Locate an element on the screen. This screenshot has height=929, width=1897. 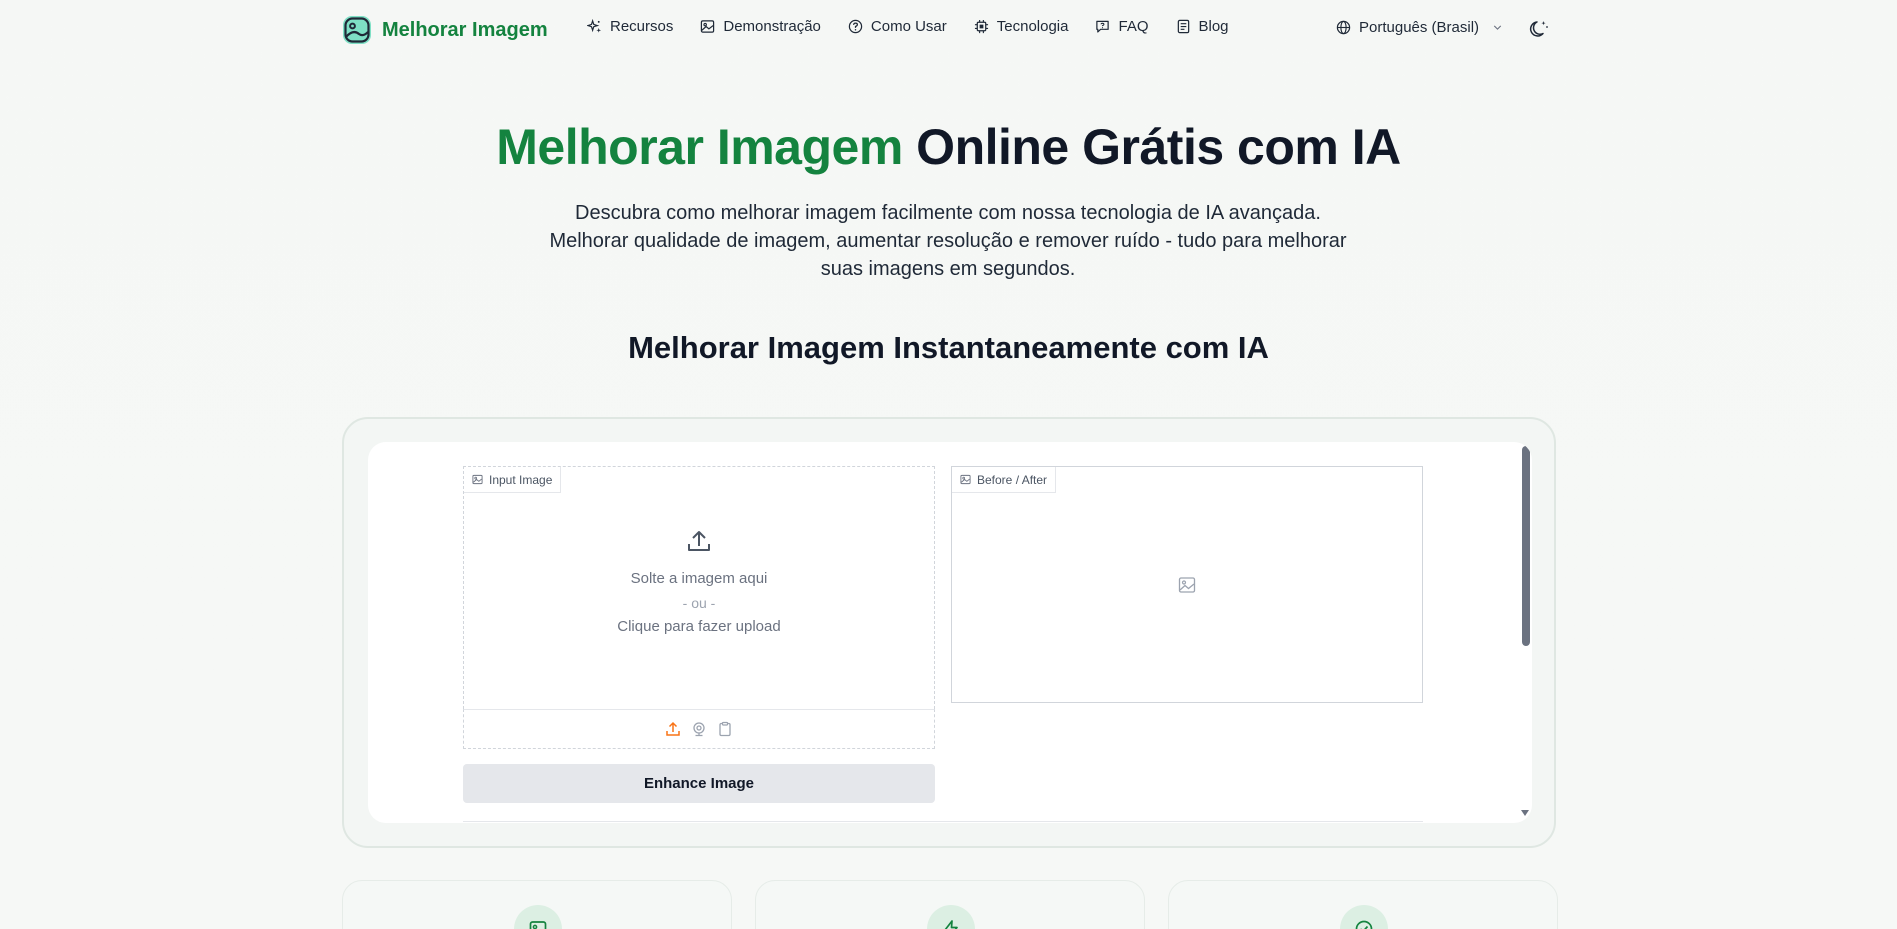
tool-section-title: Melhorar Imagem Instantaneamente com IA is located at coordinates (948, 347).